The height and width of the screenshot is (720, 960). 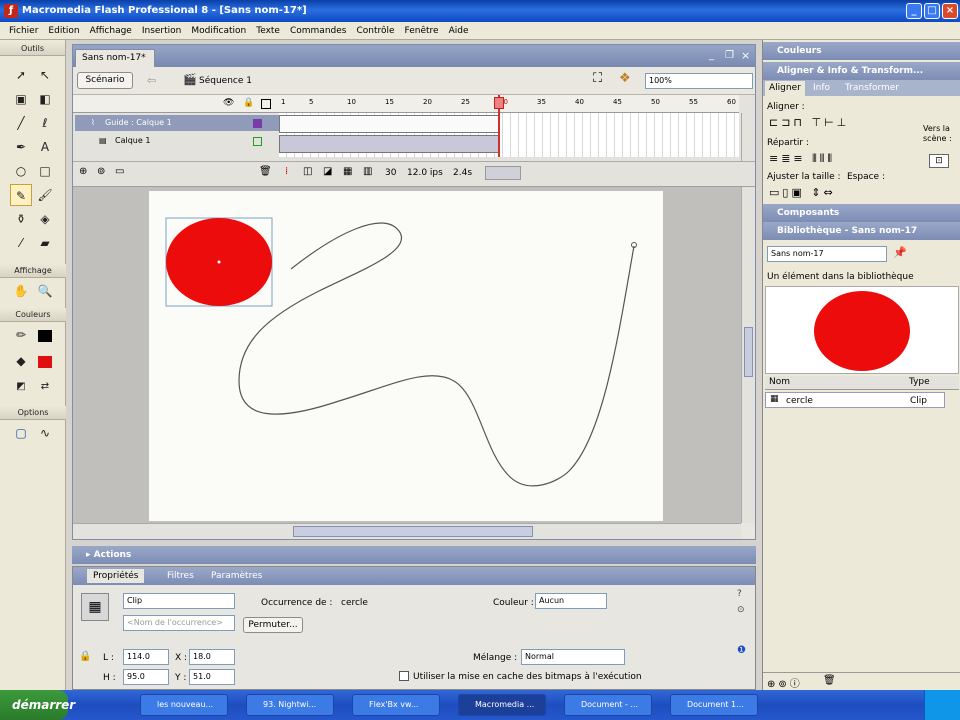 I want to click on library-select: Sans nom-17, so click(x=827, y=254).